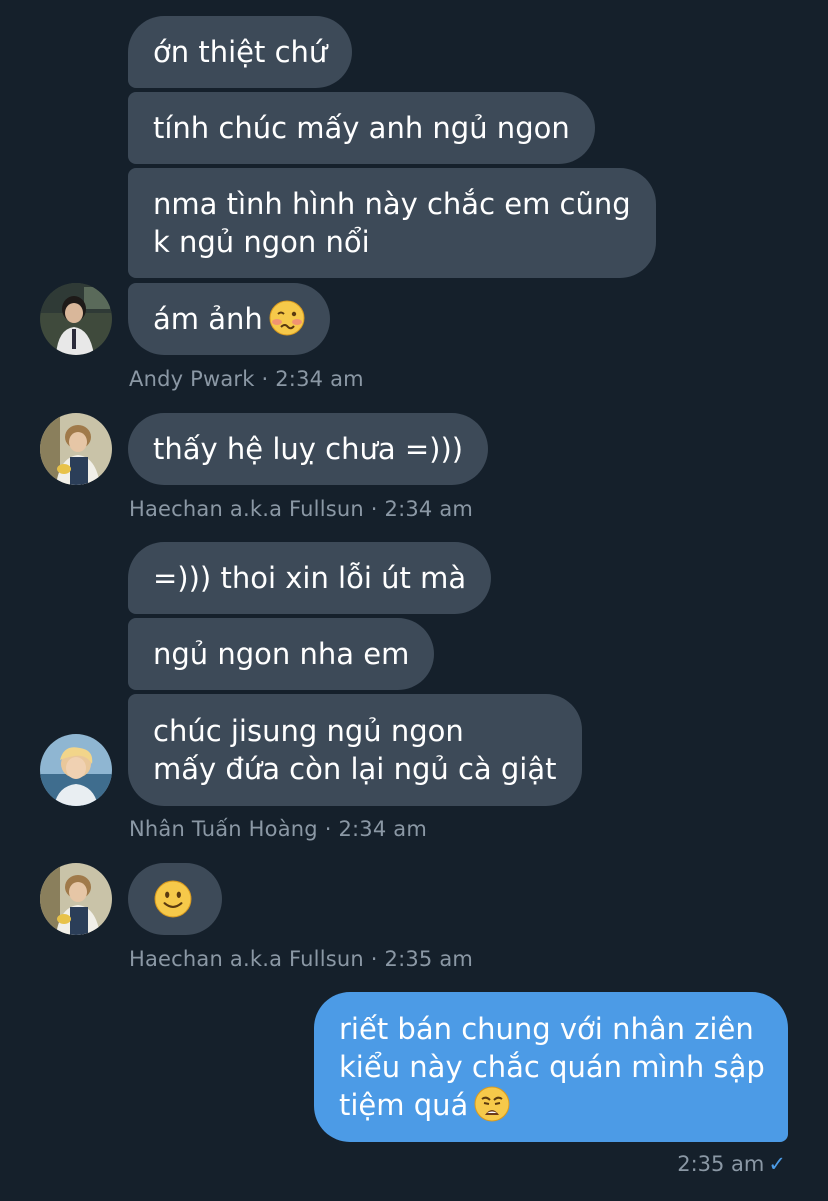 The width and height of the screenshot is (828, 1201). I want to click on message-text: ớn thiệt chứ, so click(240, 52).